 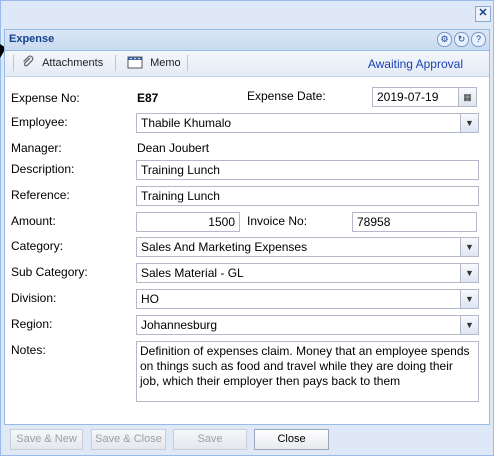 I want to click on expense-no-label: Expense No:, so click(x=45, y=98).